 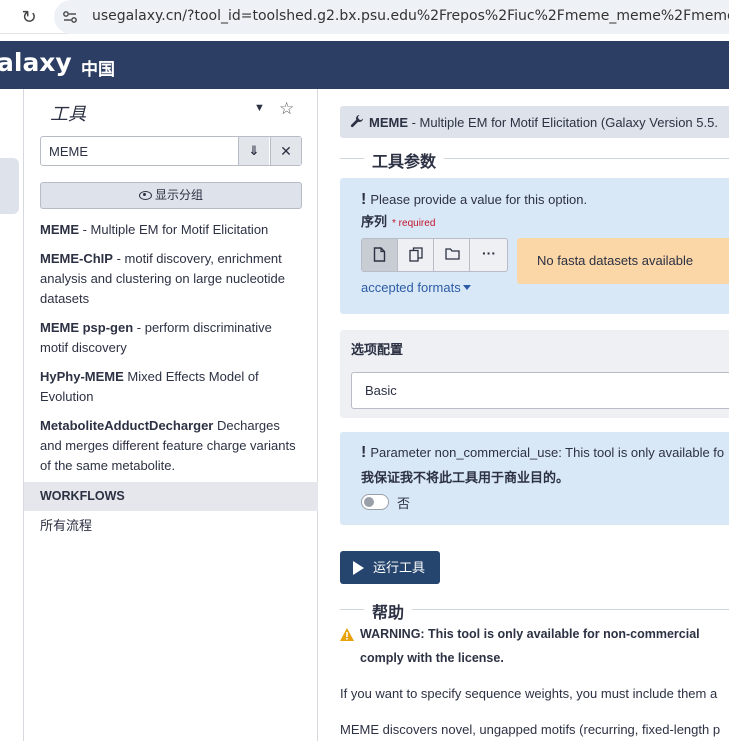 I want to click on wrench-icon, so click(x=356, y=121).